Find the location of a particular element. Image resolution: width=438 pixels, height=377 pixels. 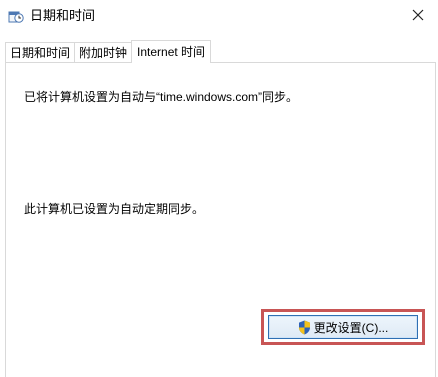

close-icon is located at coordinates (418, 16).